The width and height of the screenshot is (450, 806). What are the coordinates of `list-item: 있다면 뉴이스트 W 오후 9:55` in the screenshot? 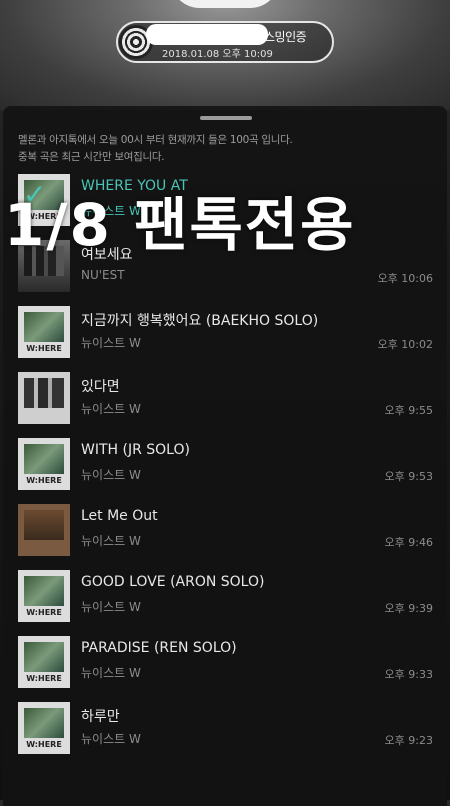 It's located at (225, 401).